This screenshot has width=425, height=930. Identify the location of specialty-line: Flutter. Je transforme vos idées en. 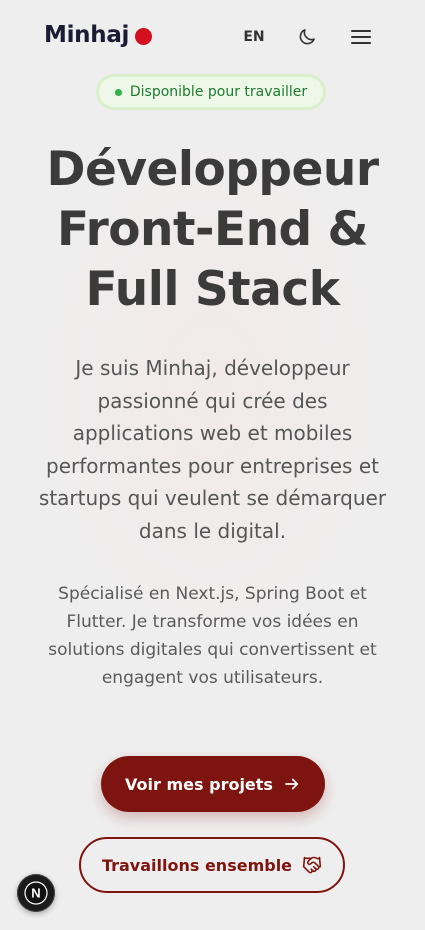
(212, 622).